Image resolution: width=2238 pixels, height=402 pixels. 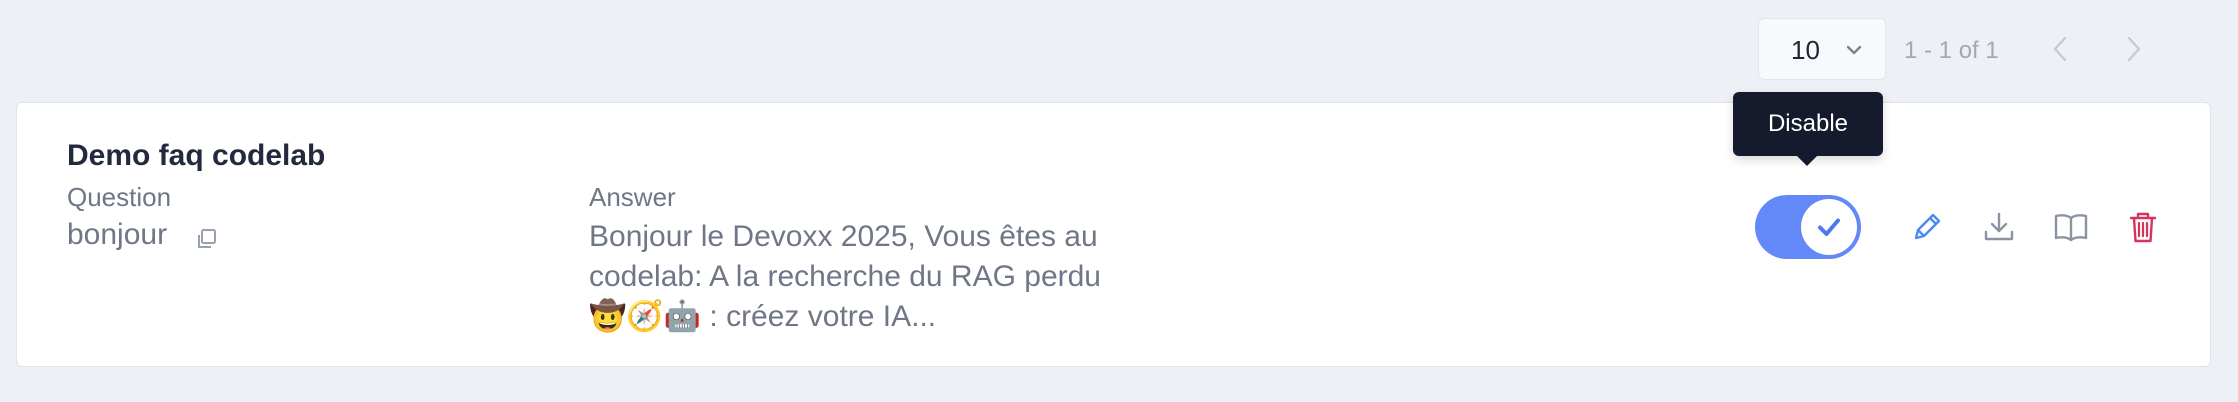 I want to click on download-icon, so click(x=1999, y=227).